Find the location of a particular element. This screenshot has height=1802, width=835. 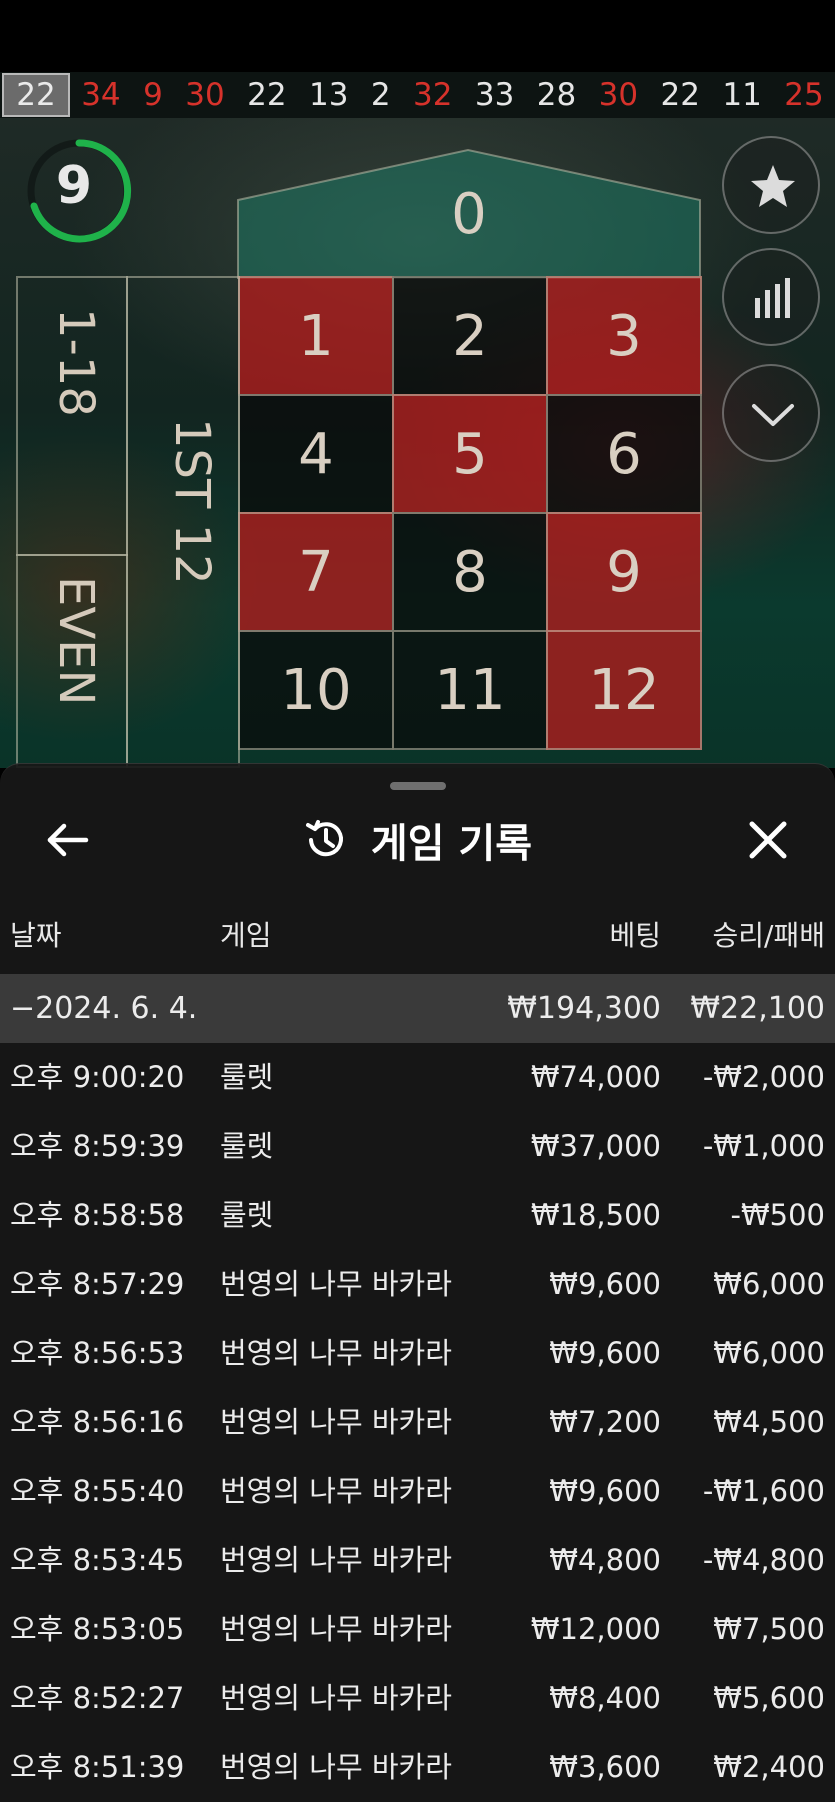

row-win-loss: -₩500 is located at coordinates (778, 1215).